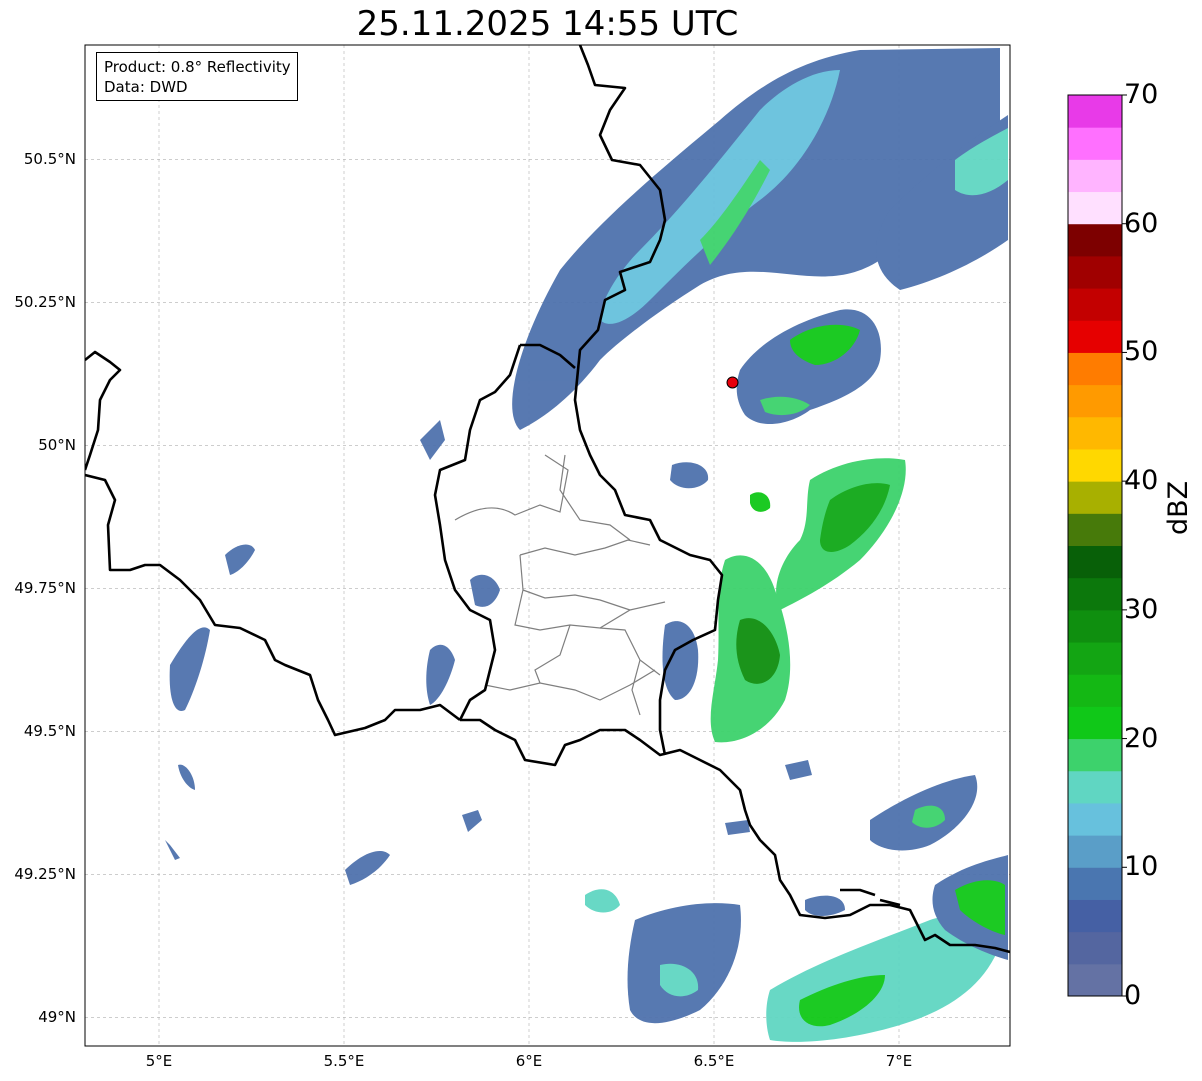 Image resolution: width=1202 pixels, height=1081 pixels. What do you see at coordinates (159, 1061) in the screenshot?
I see `lon-tick-label: 5°E` at bounding box center [159, 1061].